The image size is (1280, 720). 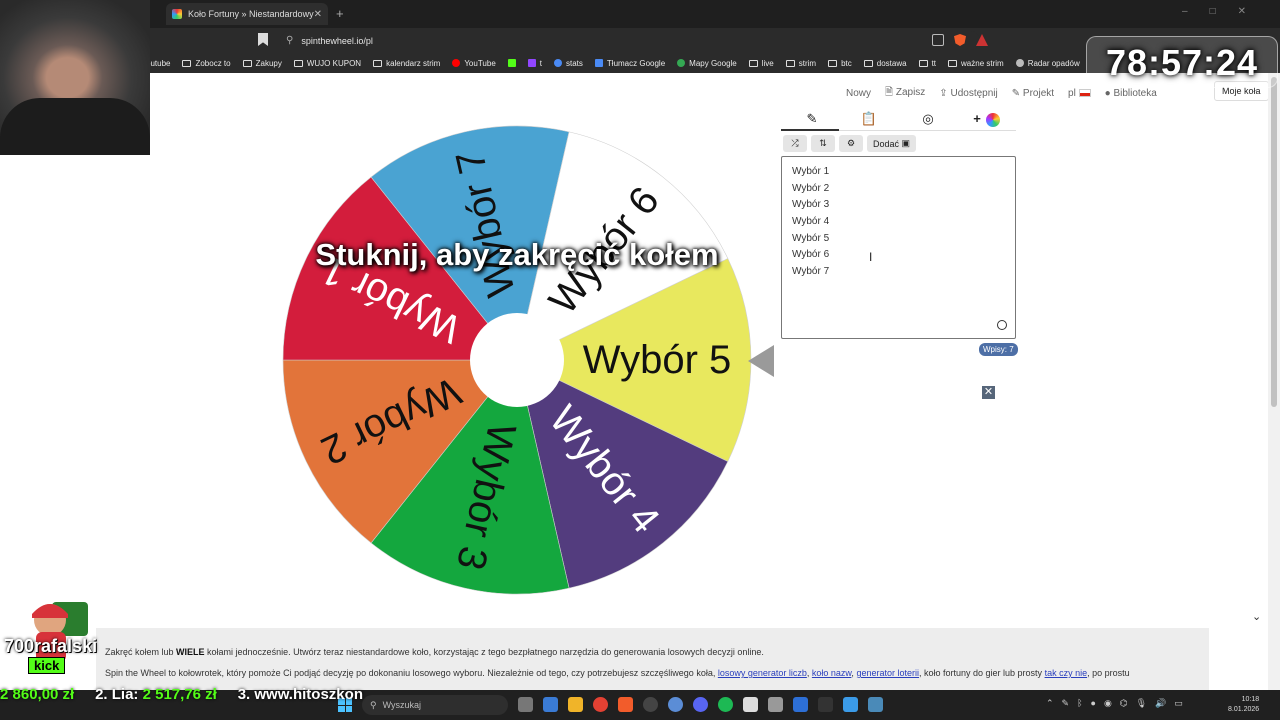 I want to click on text-cursor-icon: I, so click(x=871, y=257).